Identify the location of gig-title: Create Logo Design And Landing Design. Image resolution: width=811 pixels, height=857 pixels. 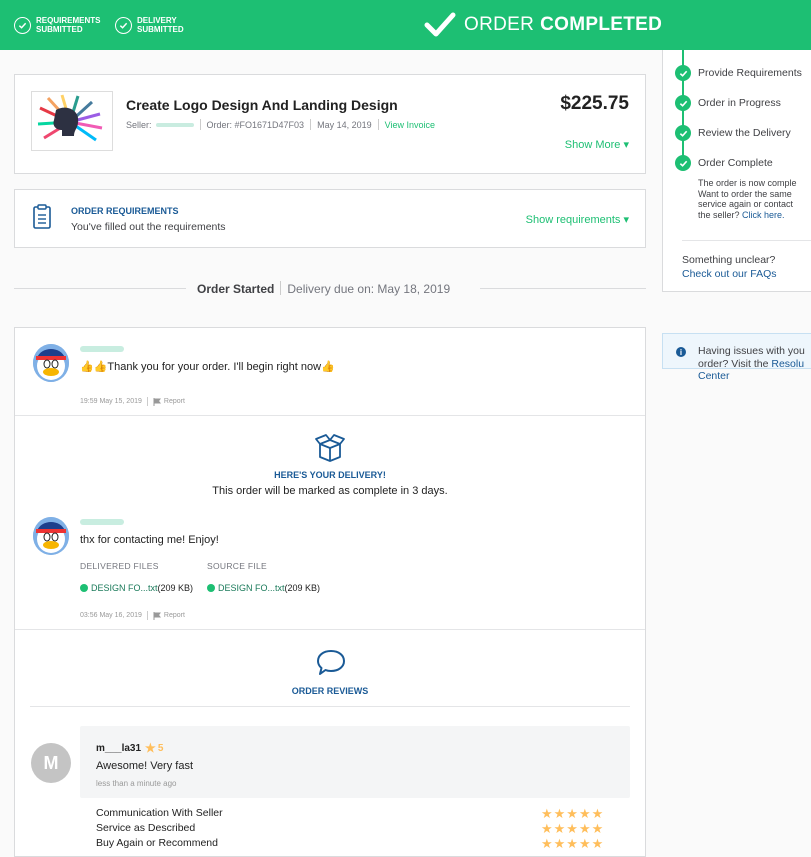
(262, 105).